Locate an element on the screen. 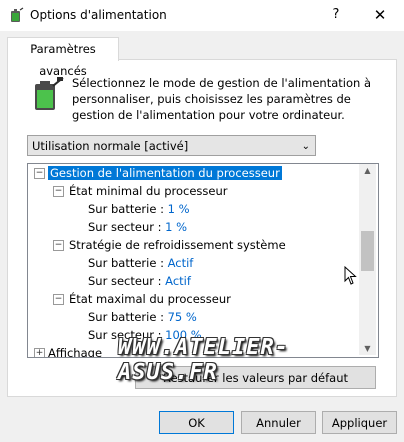 This screenshot has height=442, width=404. tree-item-max-state: − État maximal du processeur is located at coordinates (142, 299).